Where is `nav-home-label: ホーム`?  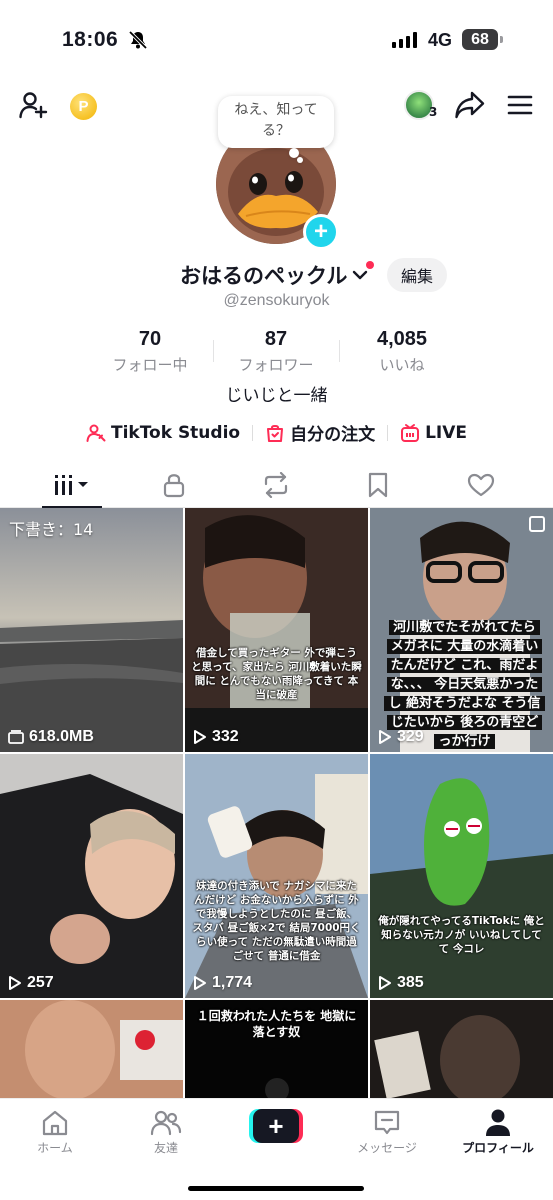 nav-home-label: ホーム is located at coordinates (55, 1148).